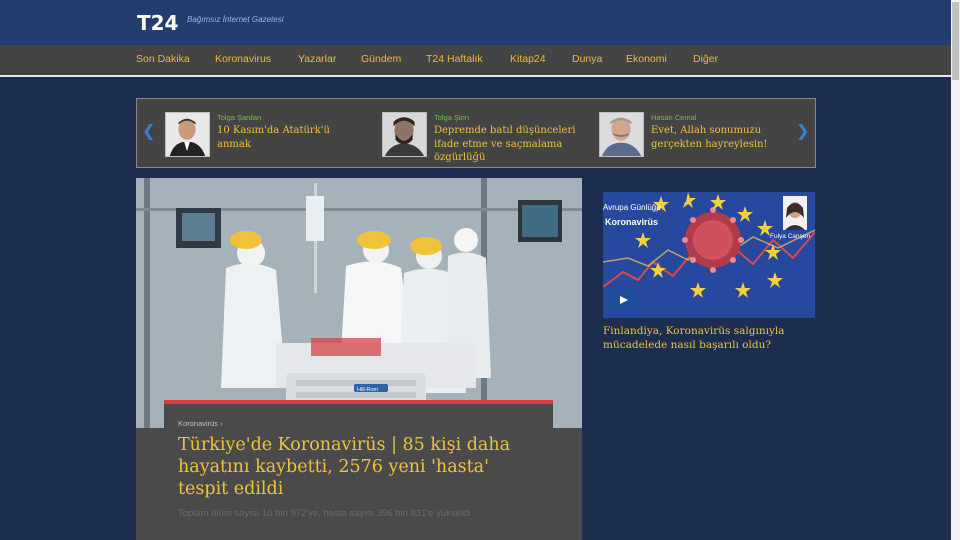 The height and width of the screenshot is (540, 960). I want to click on site-logo: T24, so click(157, 23).